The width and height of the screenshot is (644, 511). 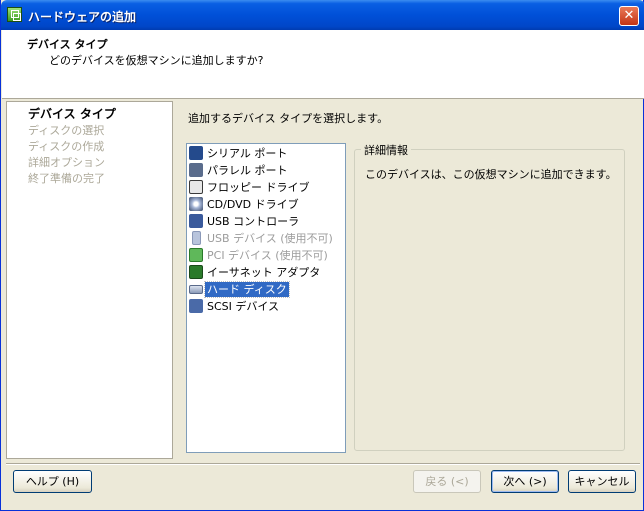 I want to click on step-select-disk: ディスクの選択, so click(x=66, y=130).